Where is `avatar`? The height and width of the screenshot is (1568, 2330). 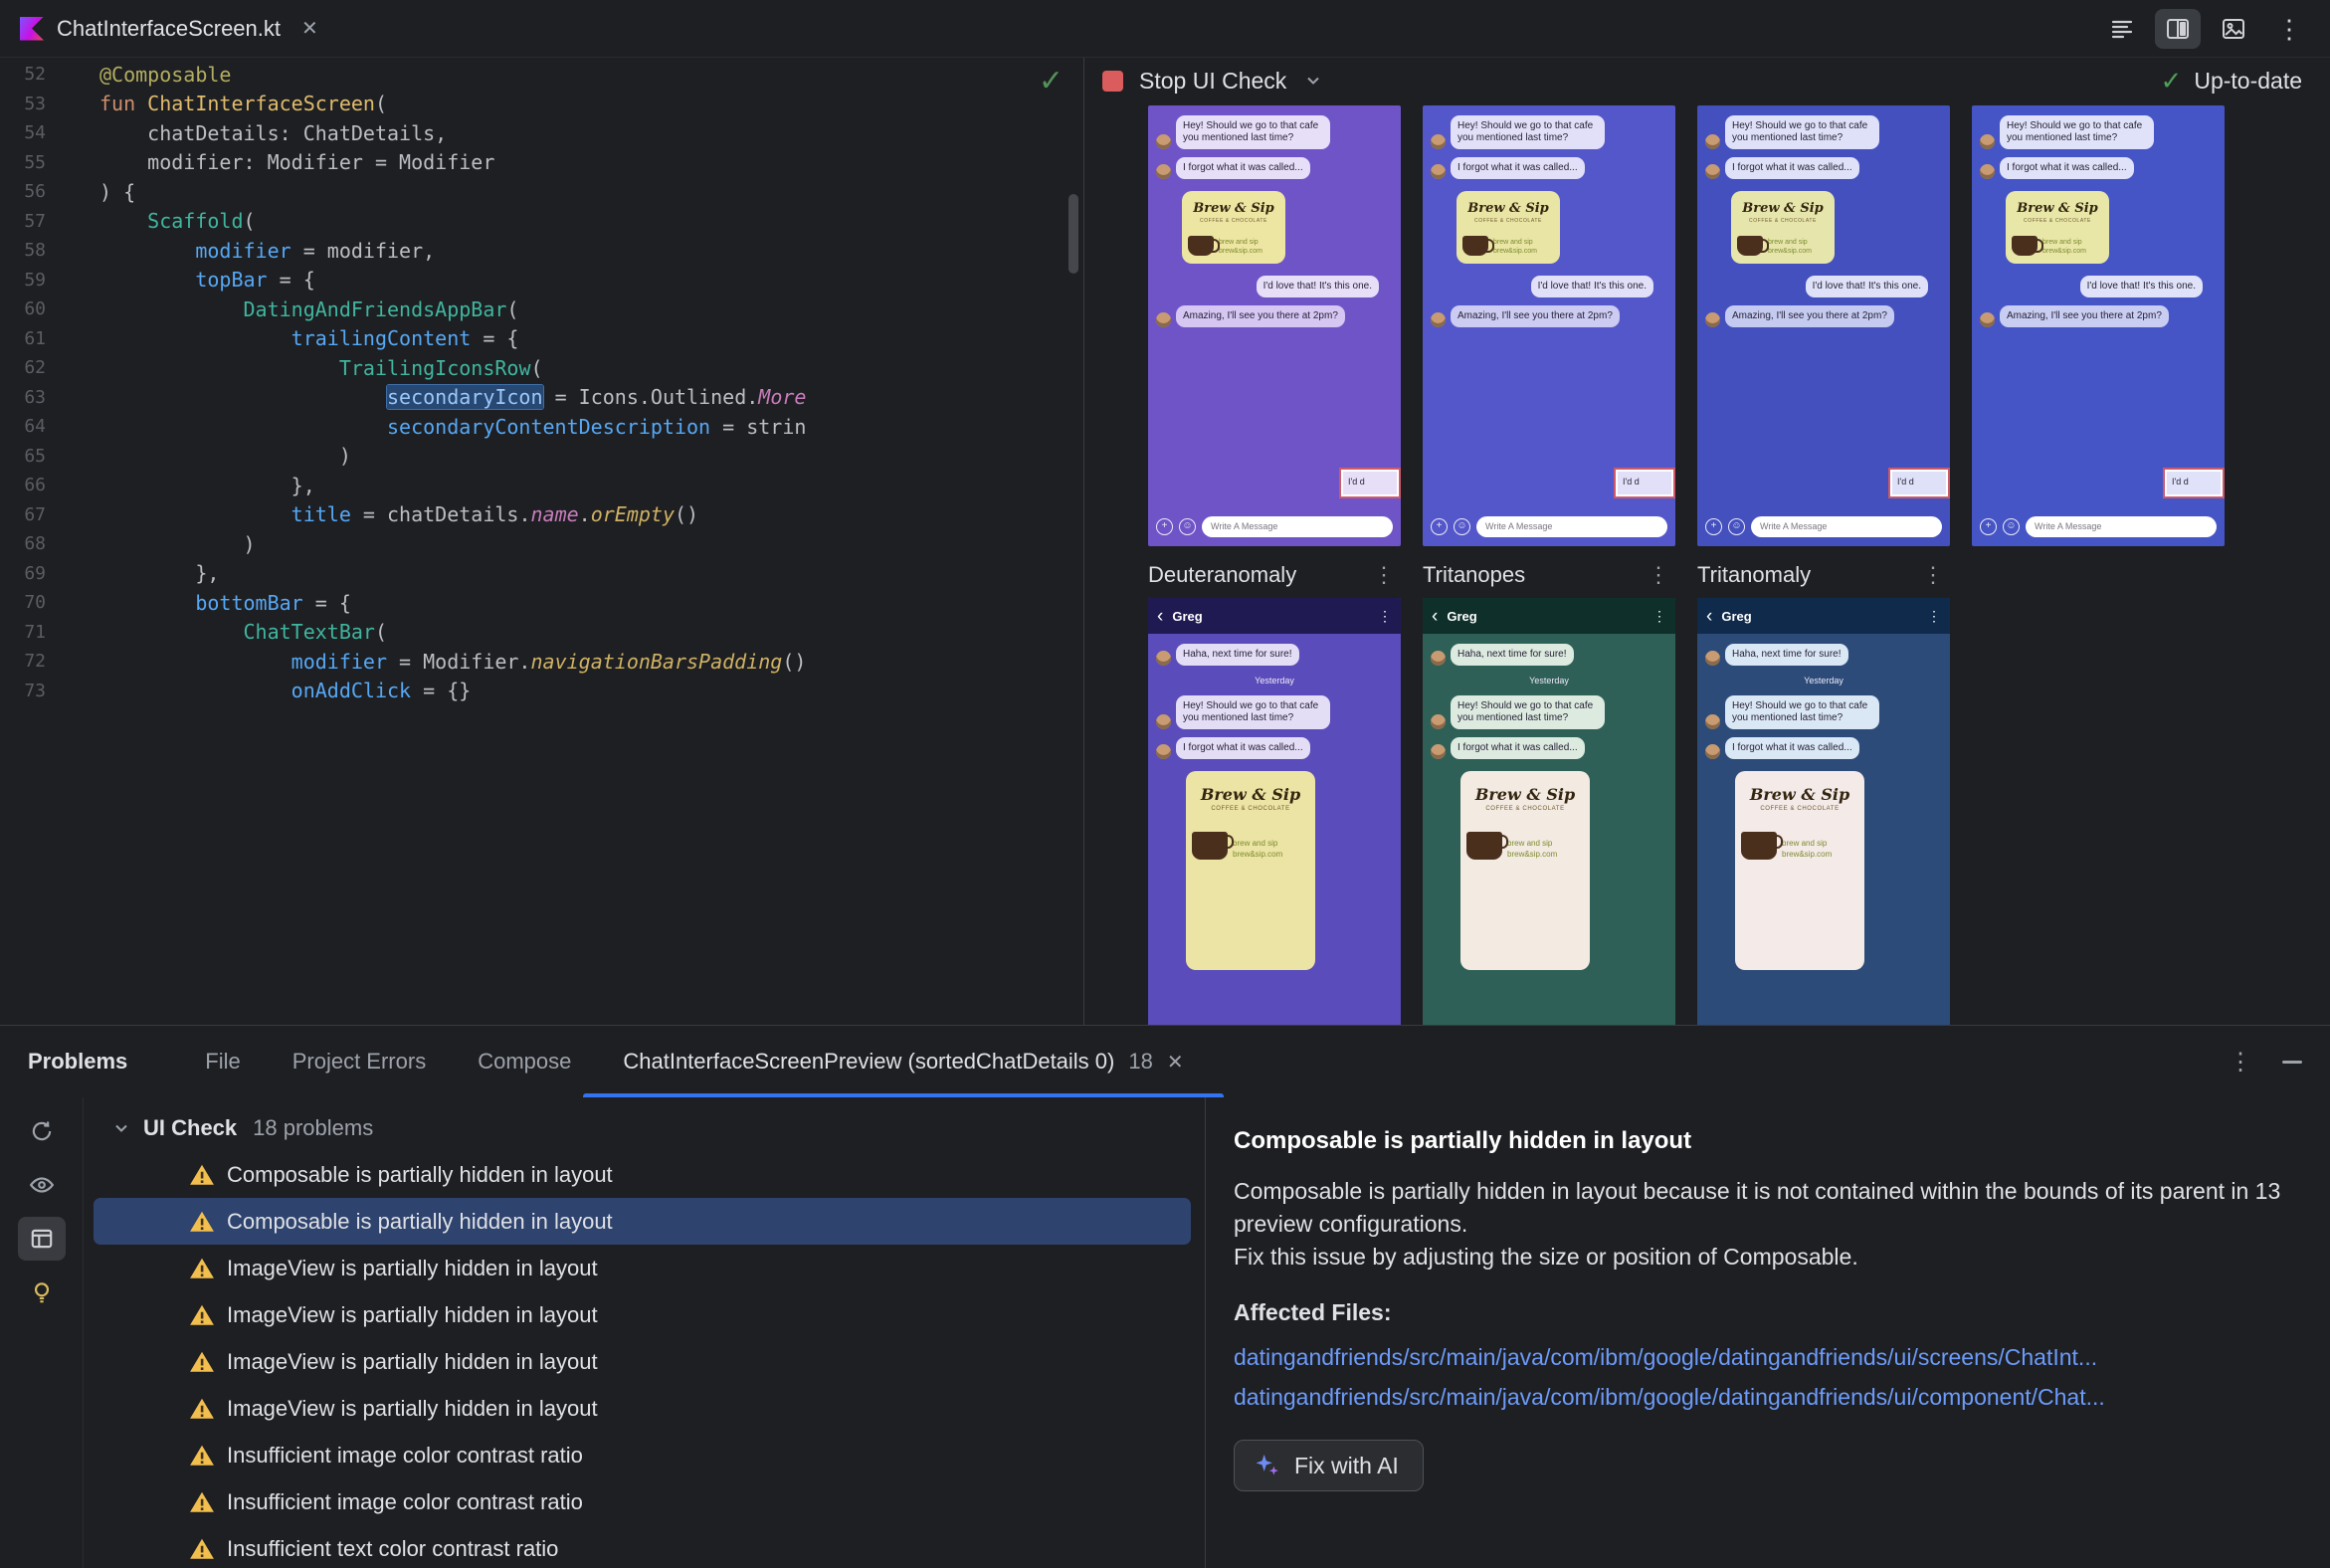 avatar is located at coordinates (1712, 319).